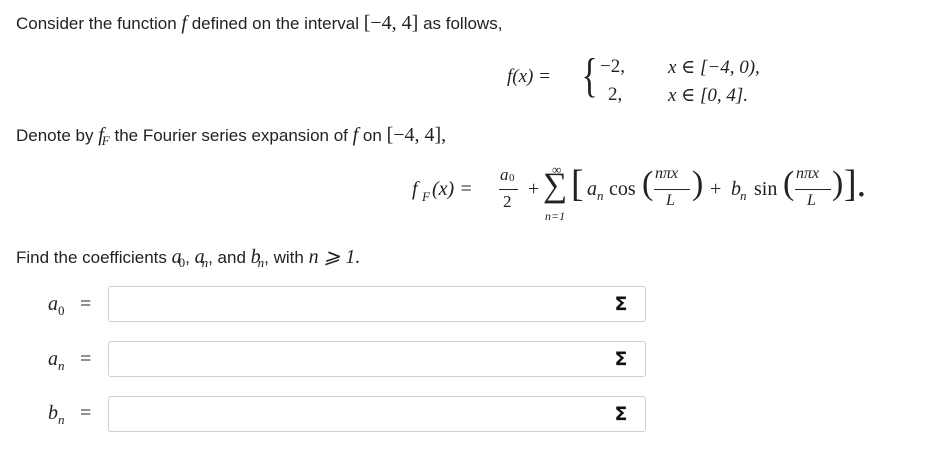 The image size is (928, 455). Describe the element at coordinates (284, 257) in the screenshot. I see `find-suffix: , with` at that location.